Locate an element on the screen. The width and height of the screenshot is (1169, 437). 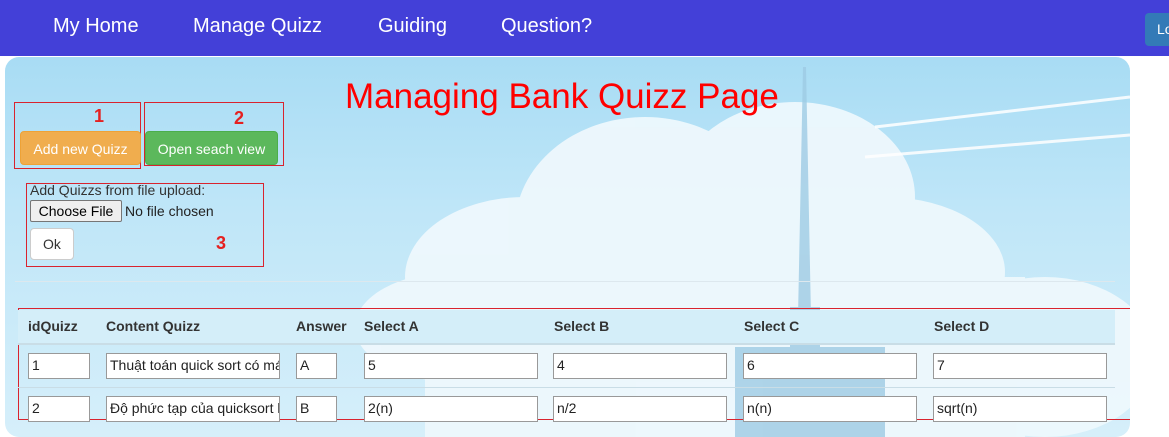
file-status-text: No file chosen is located at coordinates (169, 211).